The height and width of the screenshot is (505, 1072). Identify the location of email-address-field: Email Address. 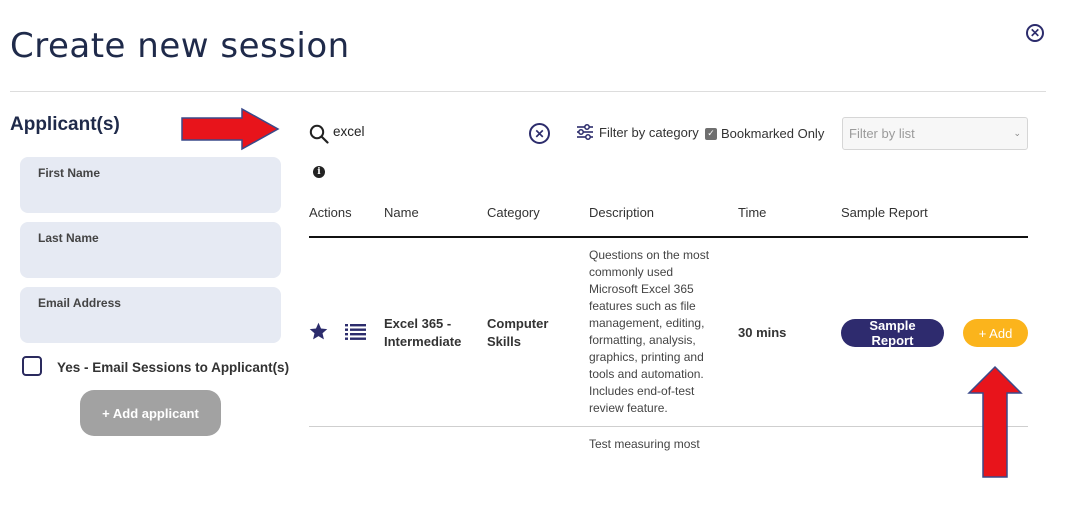
(150, 315).